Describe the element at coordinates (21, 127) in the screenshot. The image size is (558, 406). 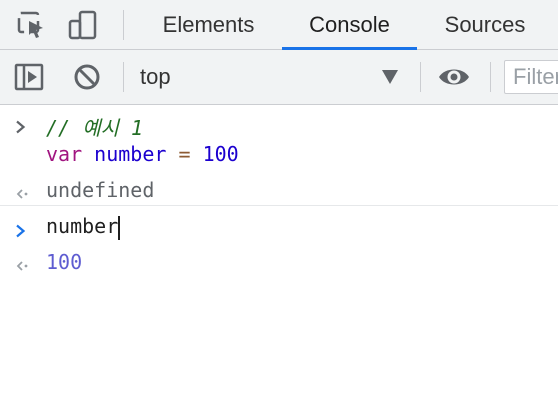
I see `input-chevron-icon` at that location.